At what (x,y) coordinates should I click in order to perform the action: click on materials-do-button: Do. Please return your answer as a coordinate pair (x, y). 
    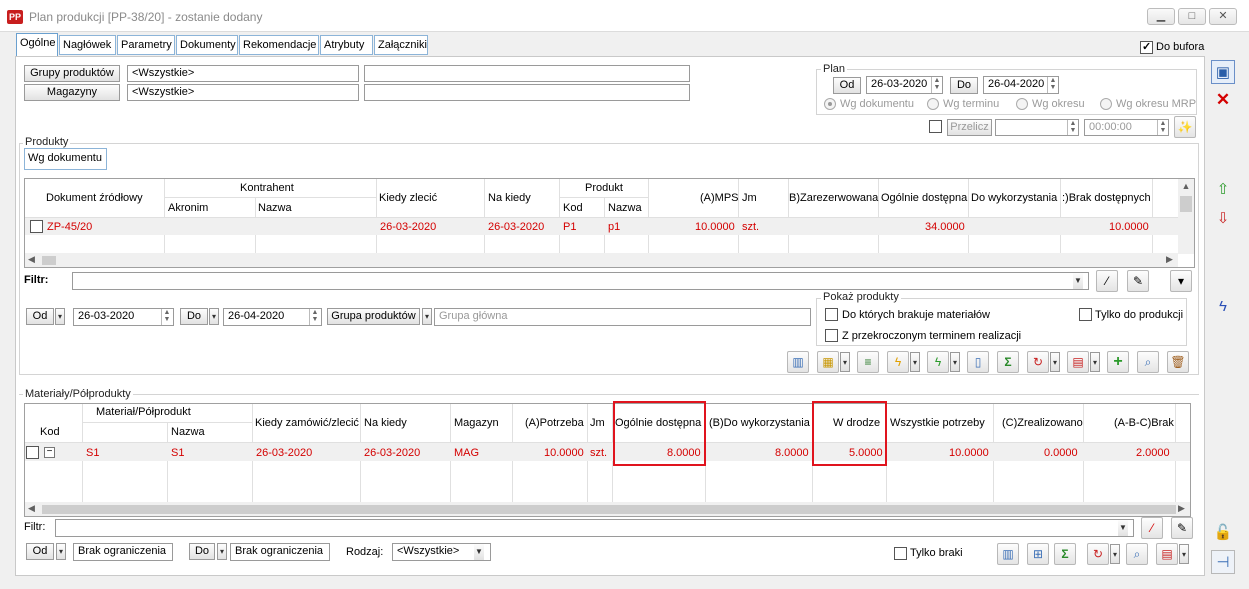
    Looking at the image, I should click on (202, 551).